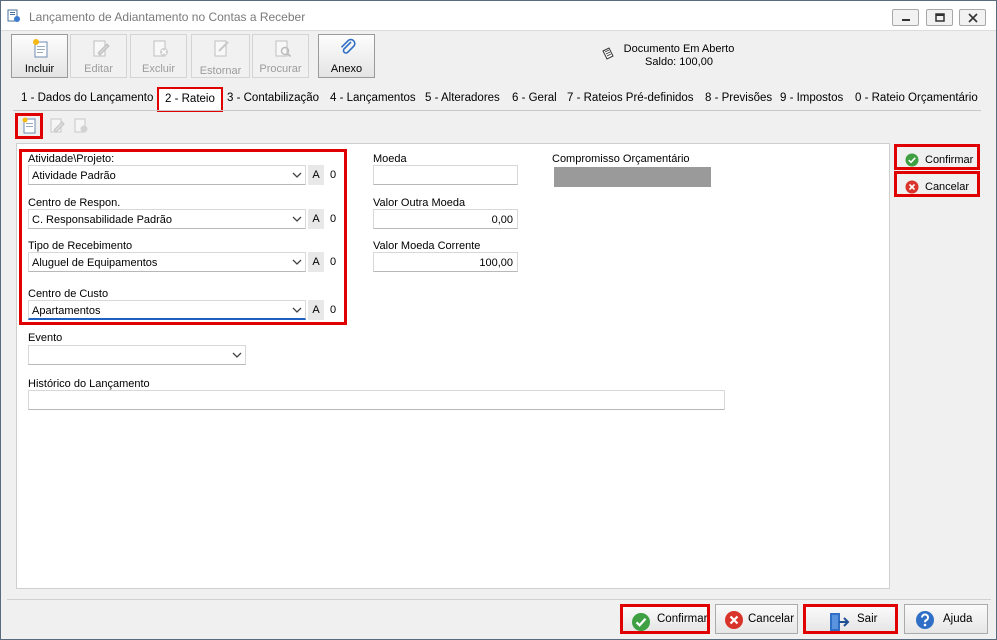  What do you see at coordinates (608, 53) in the screenshot?
I see `document-icon` at bounding box center [608, 53].